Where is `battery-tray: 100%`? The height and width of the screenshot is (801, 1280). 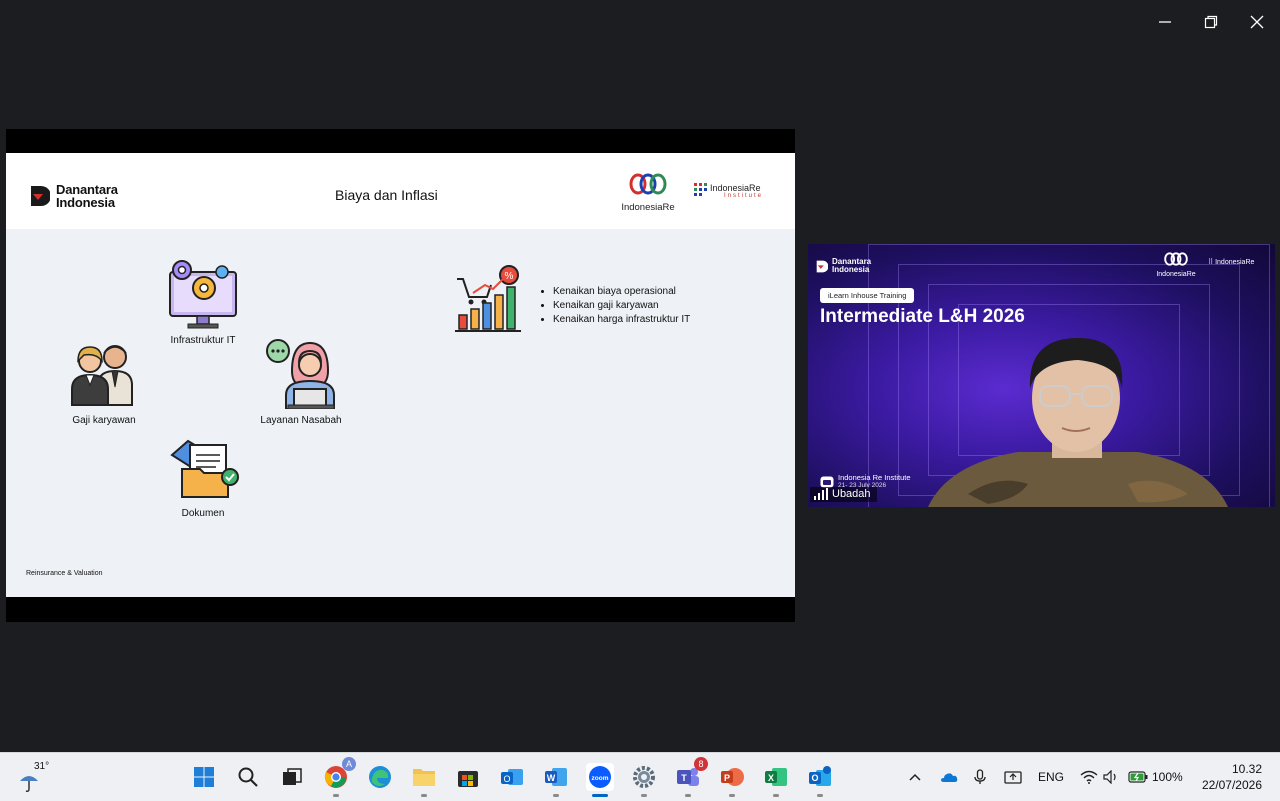 battery-tray: 100% is located at coordinates (1155, 777).